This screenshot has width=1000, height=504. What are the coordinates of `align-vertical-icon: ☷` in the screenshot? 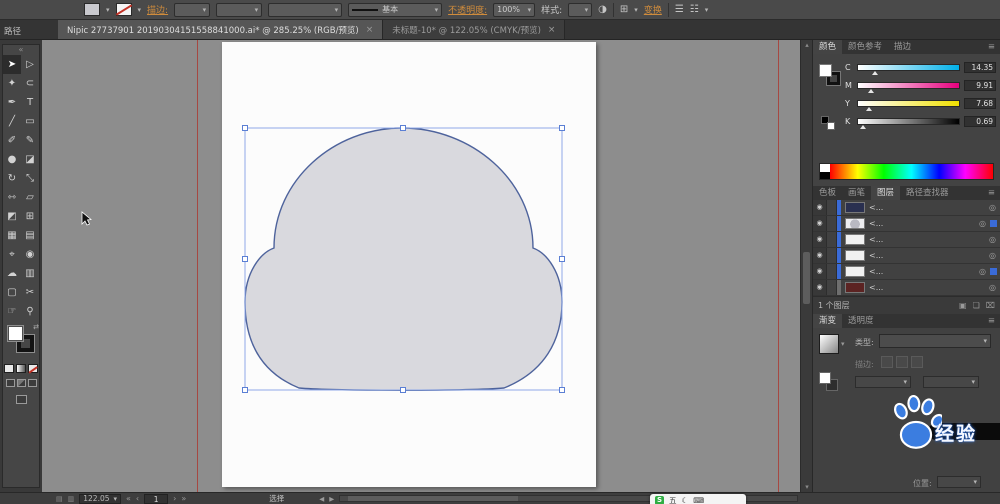 It's located at (694, 9).